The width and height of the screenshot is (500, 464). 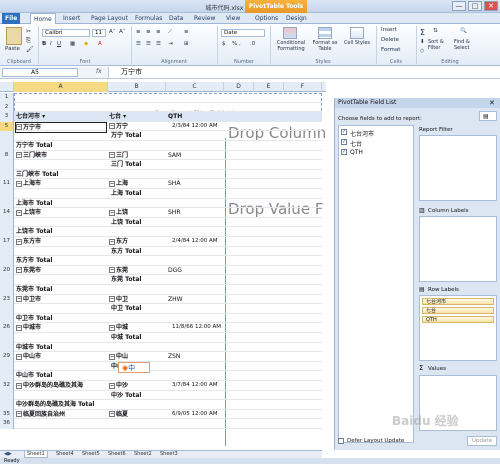 What do you see at coordinates (158, 44) in the screenshot?
I see `align-right-icon: ☰` at bounding box center [158, 44].